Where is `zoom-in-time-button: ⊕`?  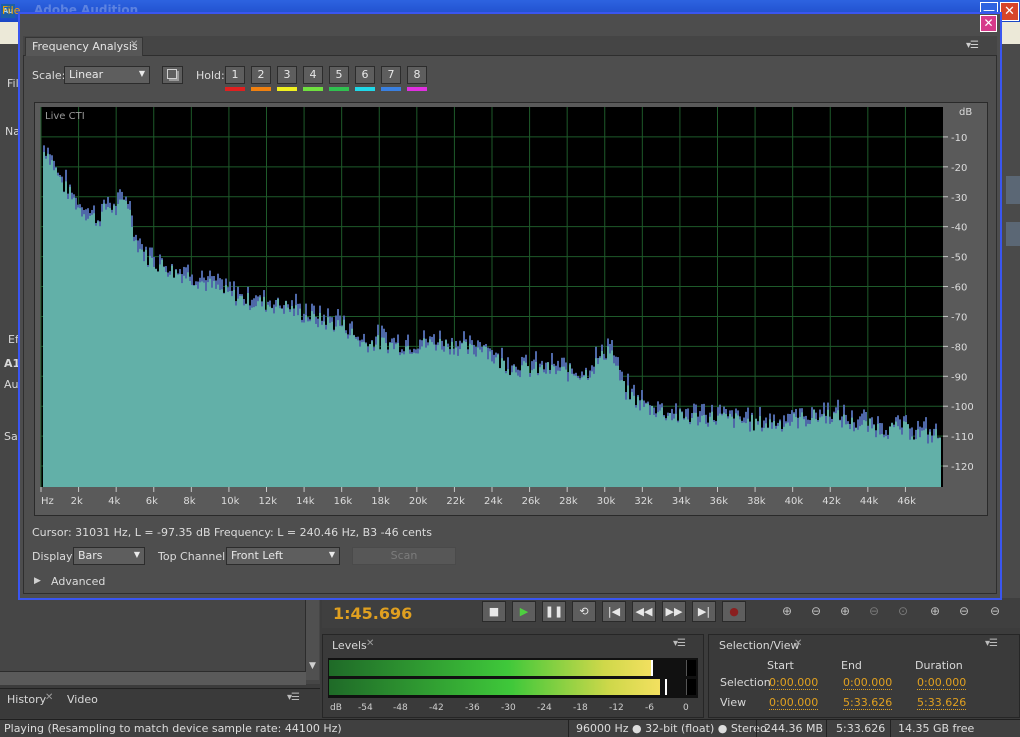 zoom-in-time-button: ⊕ is located at coordinates (845, 612).